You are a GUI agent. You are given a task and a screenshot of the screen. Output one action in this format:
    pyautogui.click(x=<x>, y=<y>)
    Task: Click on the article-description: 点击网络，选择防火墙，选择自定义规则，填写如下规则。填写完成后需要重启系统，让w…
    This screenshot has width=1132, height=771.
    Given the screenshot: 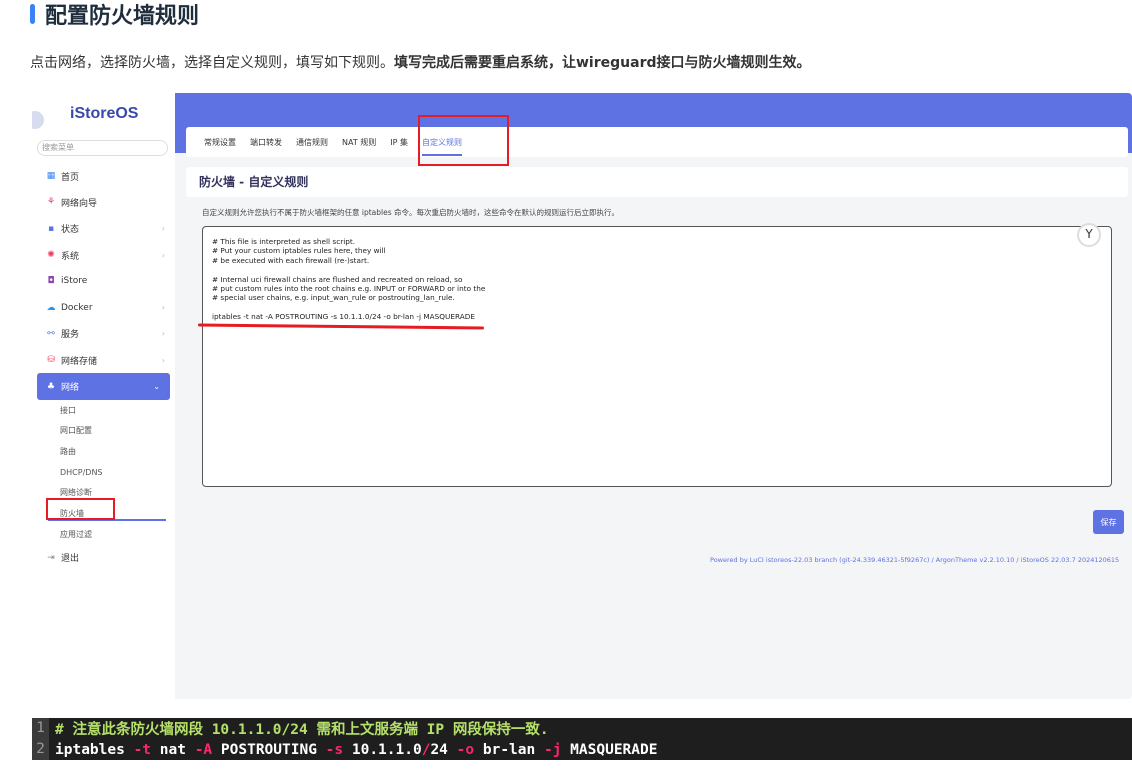 What is the action you would take?
    pyautogui.click(x=420, y=63)
    